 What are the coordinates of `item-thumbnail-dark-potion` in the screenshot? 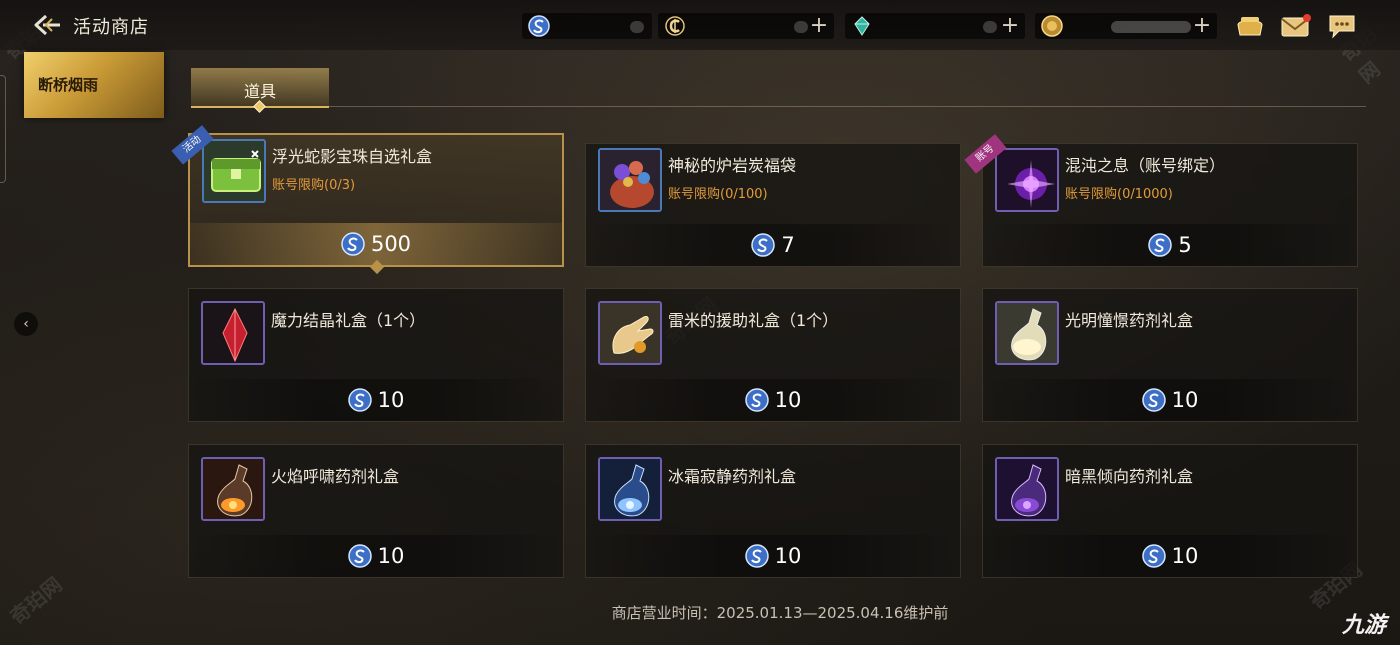 It's located at (1027, 489).